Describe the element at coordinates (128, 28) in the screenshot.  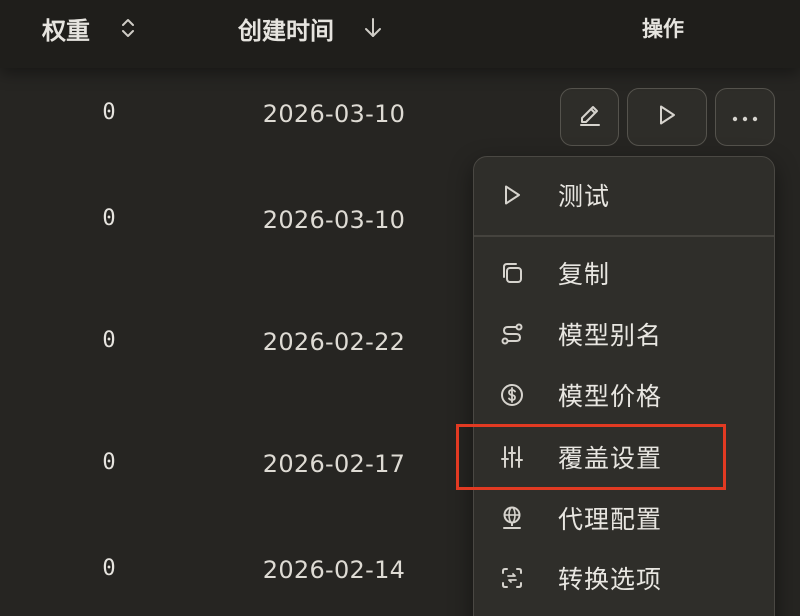
I see `sort-both-icon` at that location.